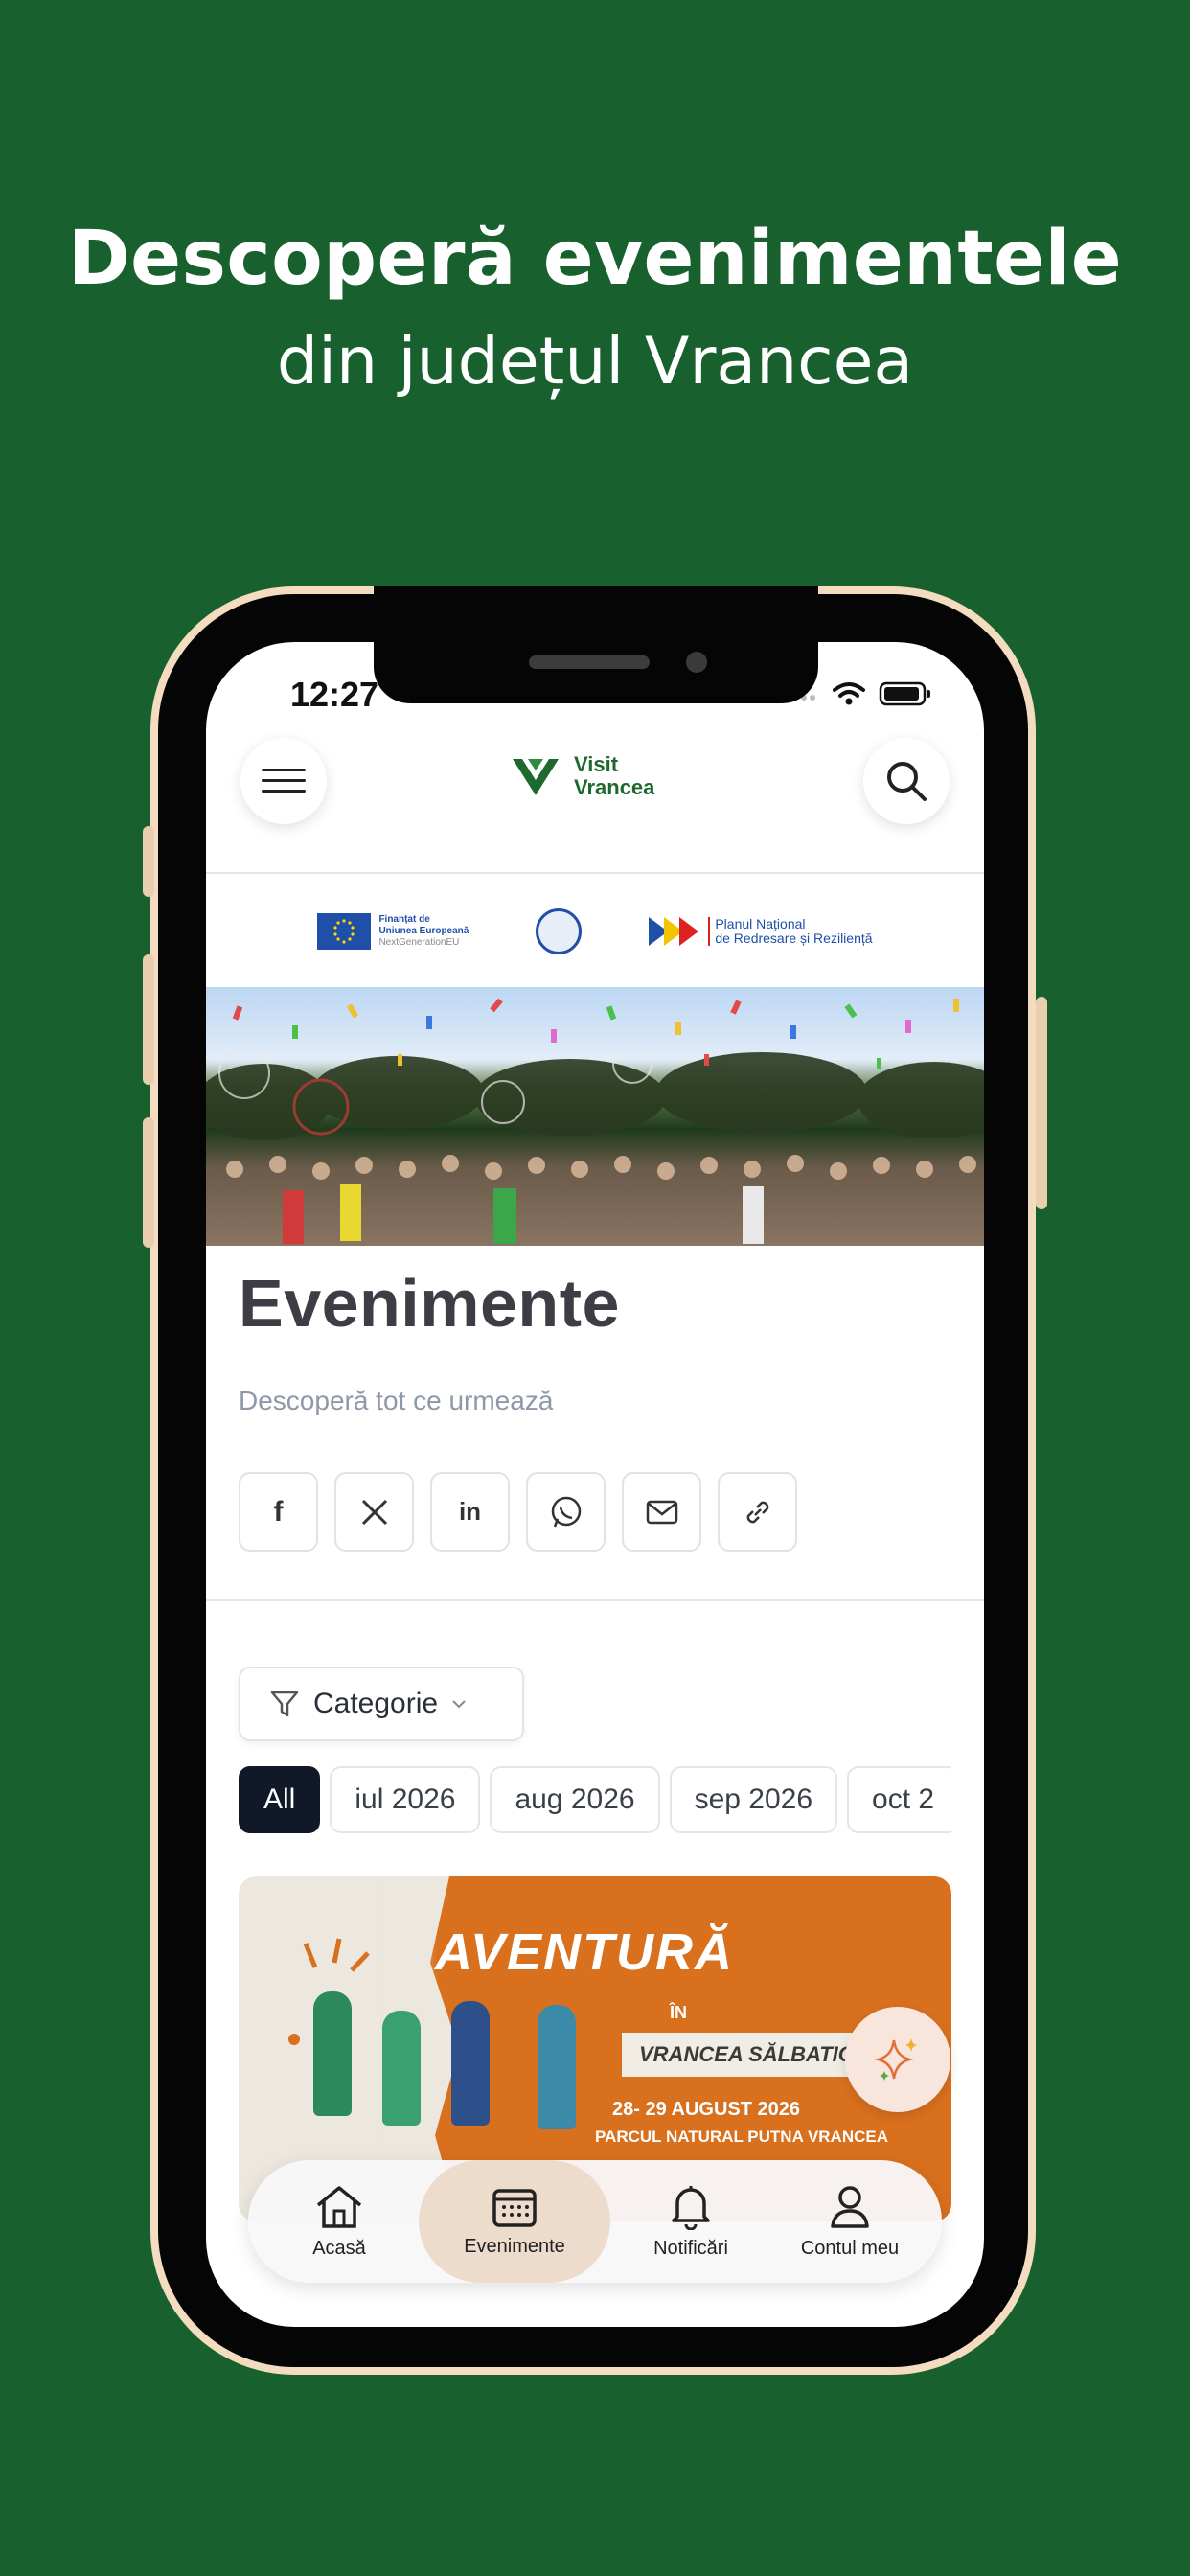 The width and height of the screenshot is (1190, 2576). Describe the element at coordinates (536, 777) in the screenshot. I see `mountain-logo-icon` at that location.